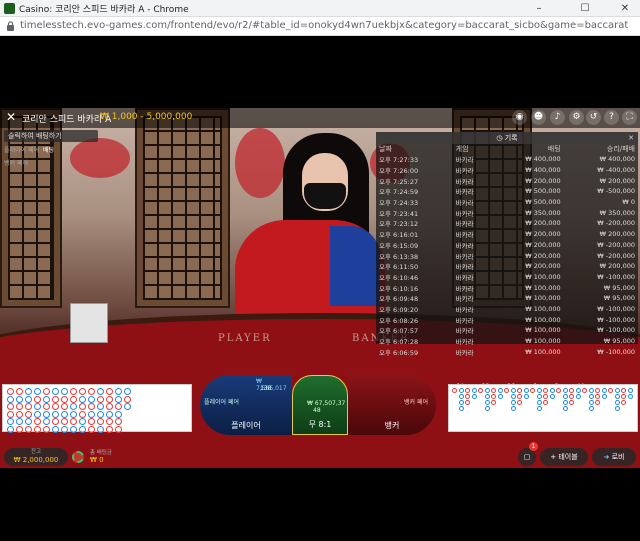 The width and height of the screenshot is (640, 541). I want to click on balance-label: 잔고, so click(36, 452).